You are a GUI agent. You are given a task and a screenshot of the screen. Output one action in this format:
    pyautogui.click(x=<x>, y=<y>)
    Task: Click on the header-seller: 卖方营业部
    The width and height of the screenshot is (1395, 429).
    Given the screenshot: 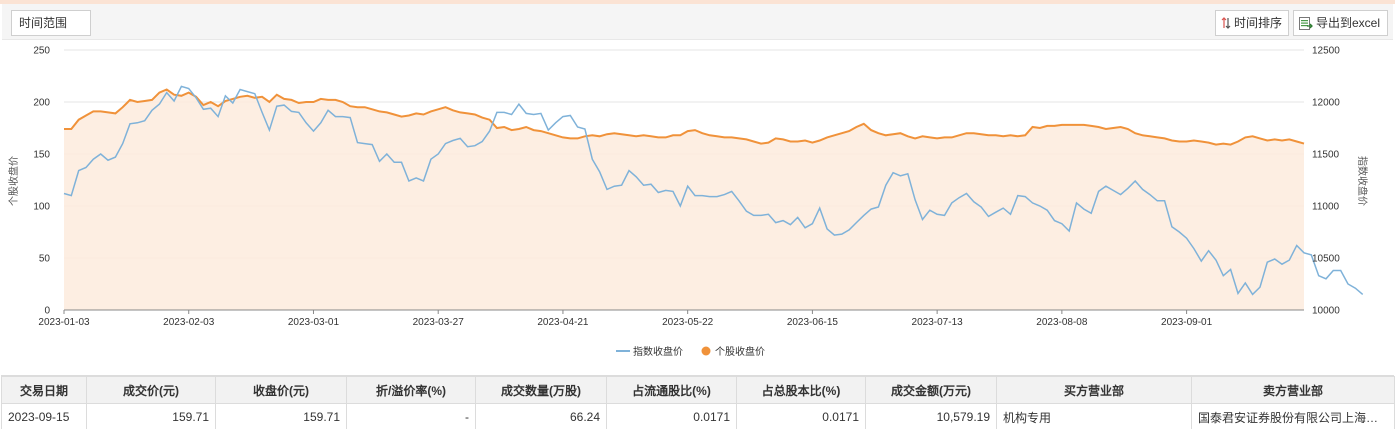 What is the action you would take?
    pyautogui.click(x=1293, y=390)
    